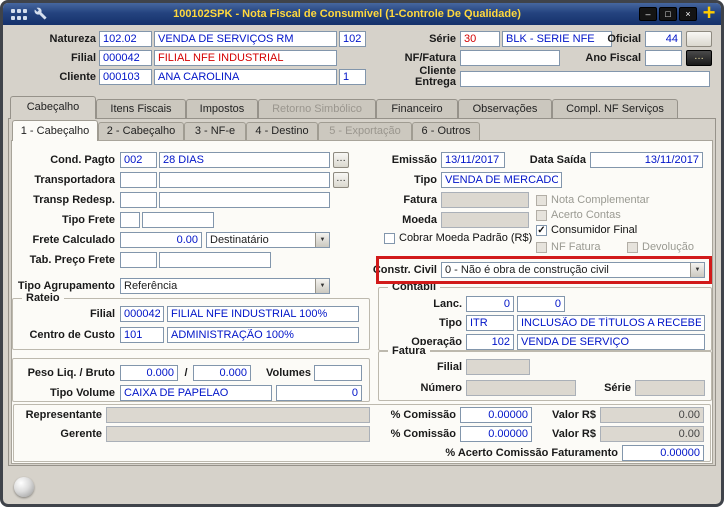  I want to click on tab-compl-nf-servicos: Compl. NF Serviços, so click(615, 108).